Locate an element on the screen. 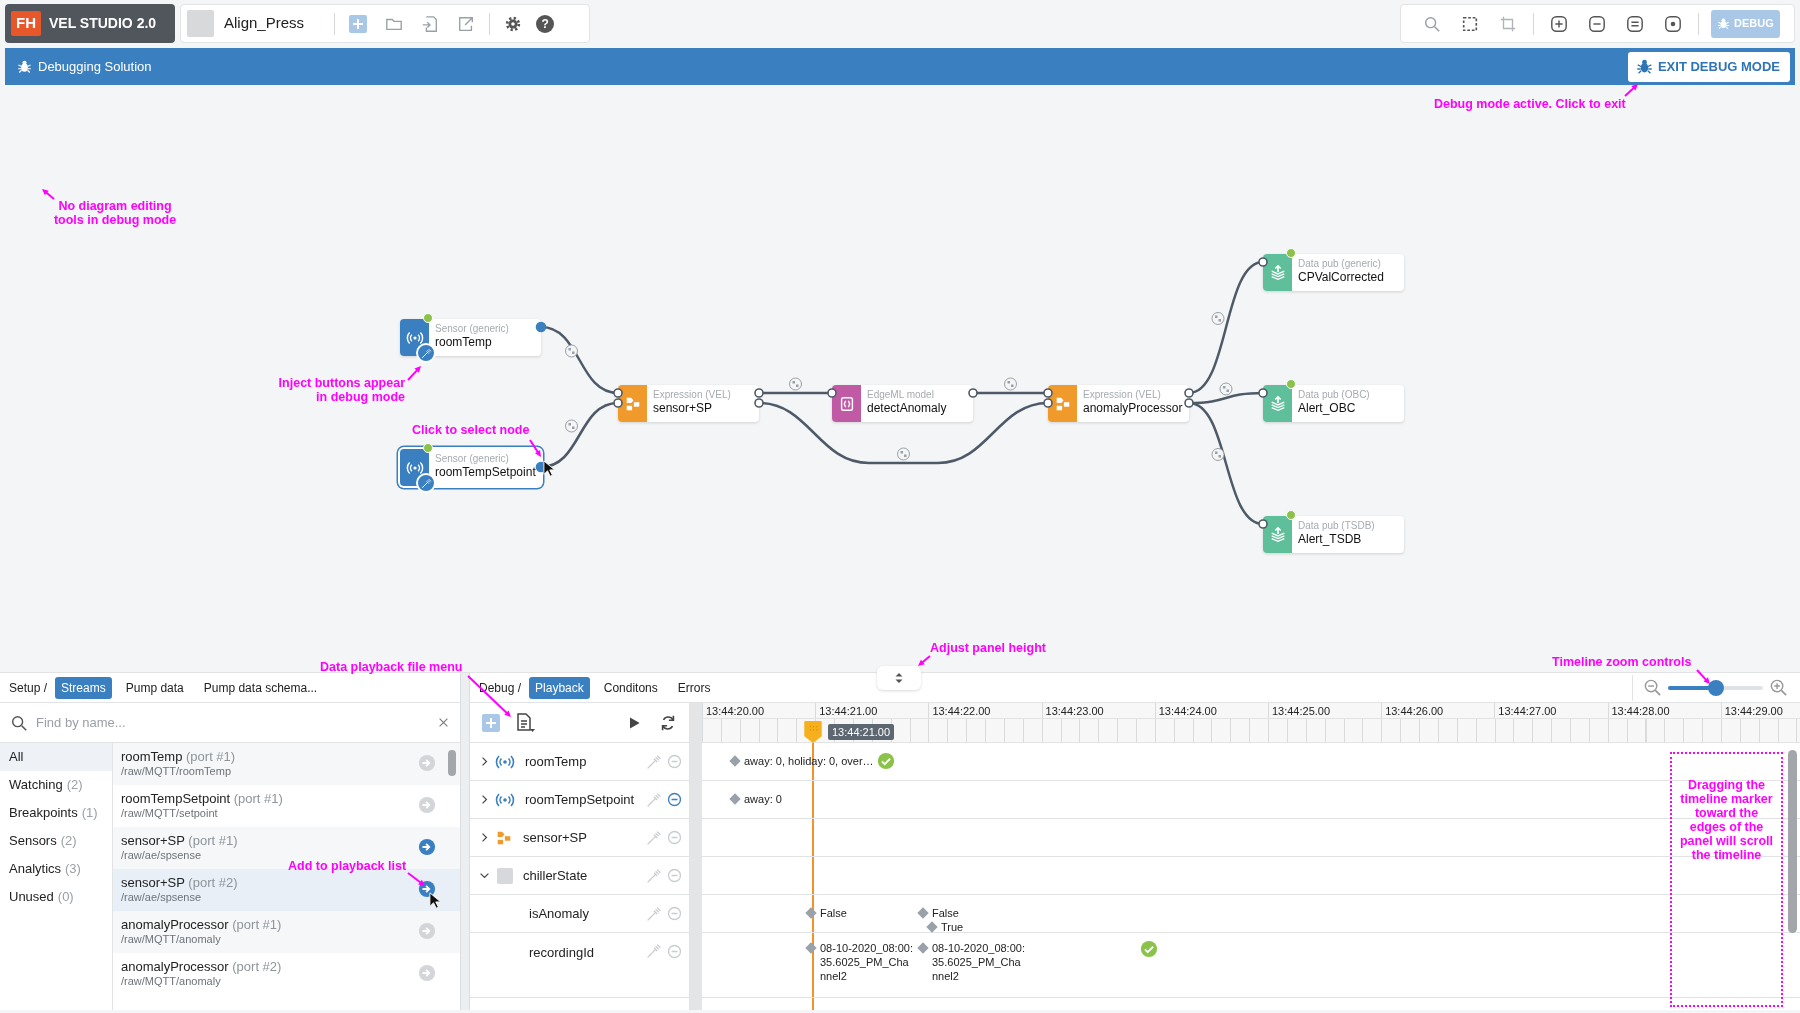 The width and height of the screenshot is (1800, 1013). stream-path: /raw/ae/spsense is located at coordinates (162, 855).